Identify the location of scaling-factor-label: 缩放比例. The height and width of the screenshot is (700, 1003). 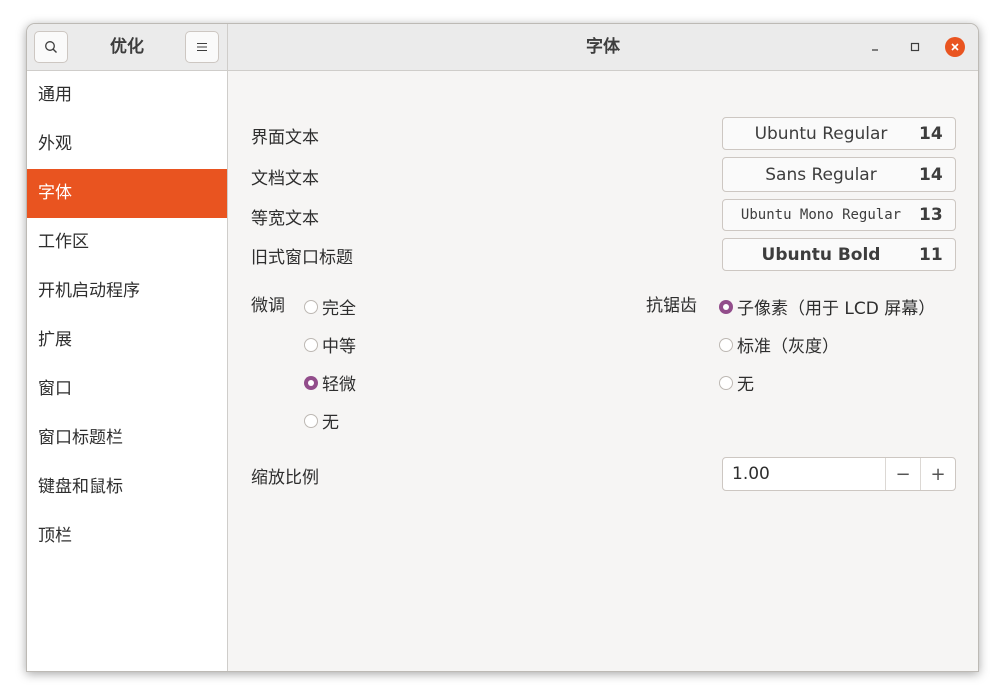
(285, 478).